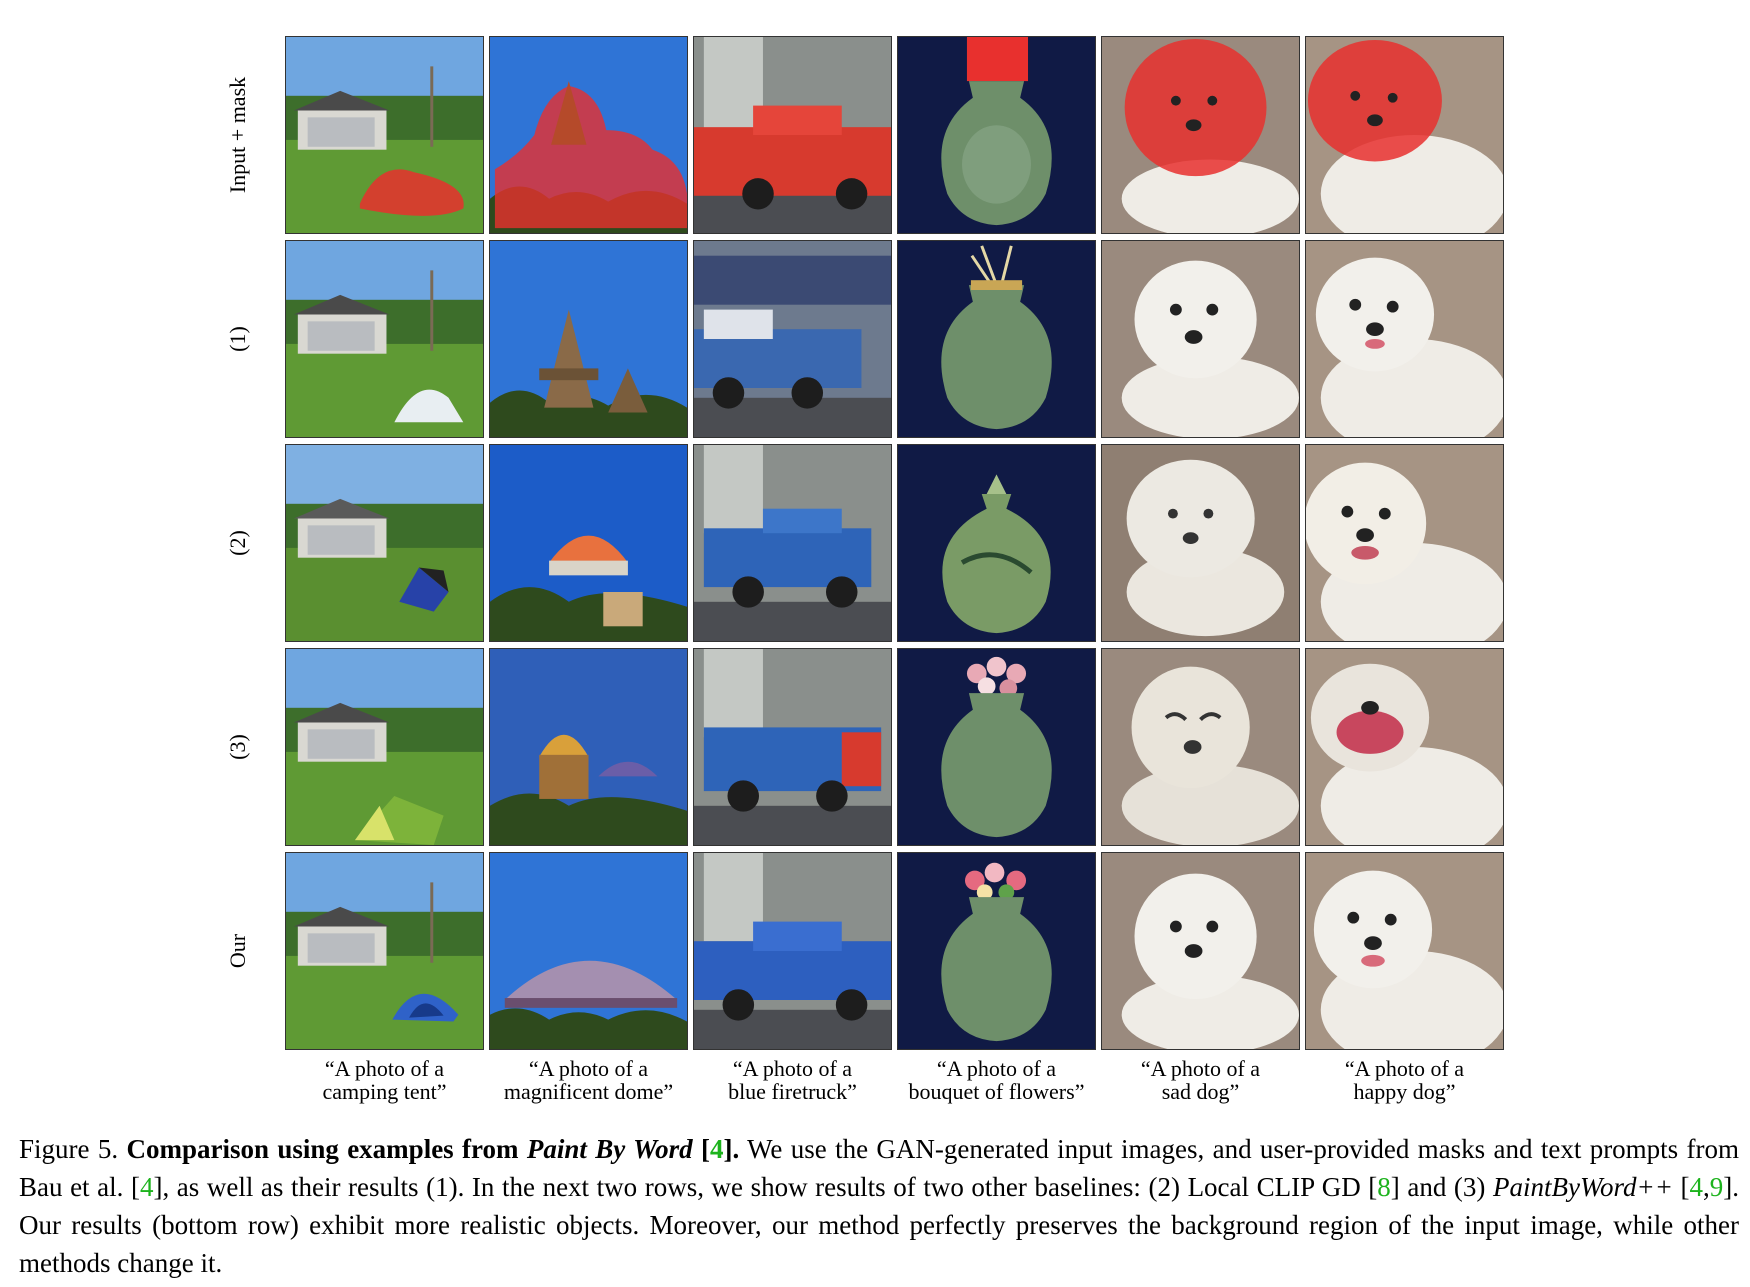  I want to click on citation-link: 9, so click(1717, 1187).